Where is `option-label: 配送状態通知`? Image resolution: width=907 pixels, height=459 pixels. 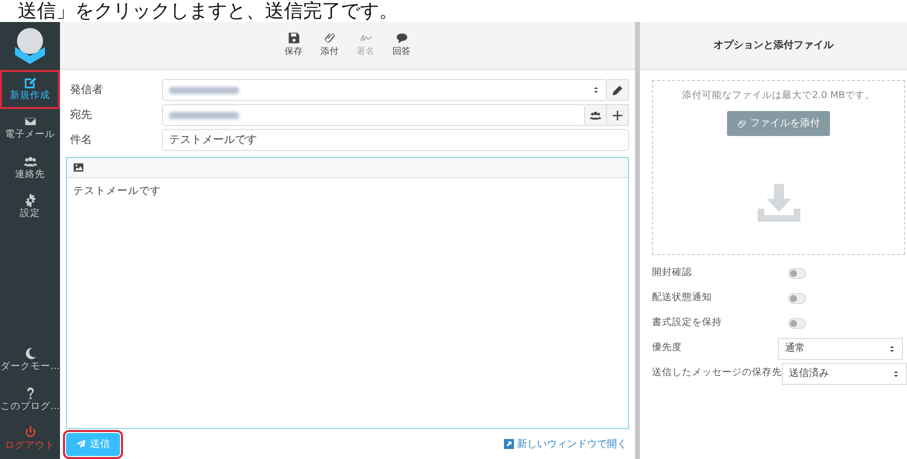
option-label: 配送状態通知 is located at coordinates (682, 298).